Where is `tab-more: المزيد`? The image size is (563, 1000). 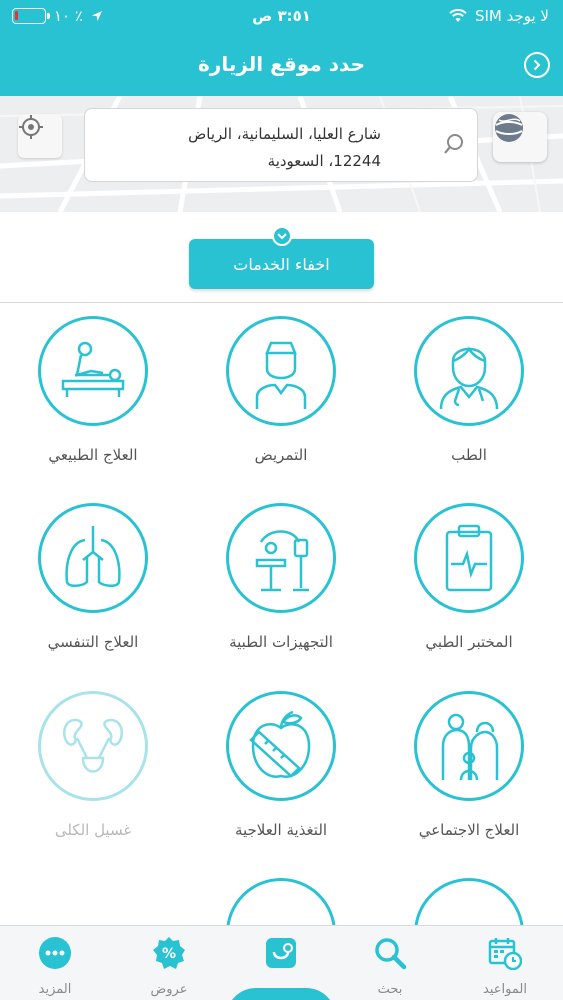 tab-more: المزيد is located at coordinates (55, 966).